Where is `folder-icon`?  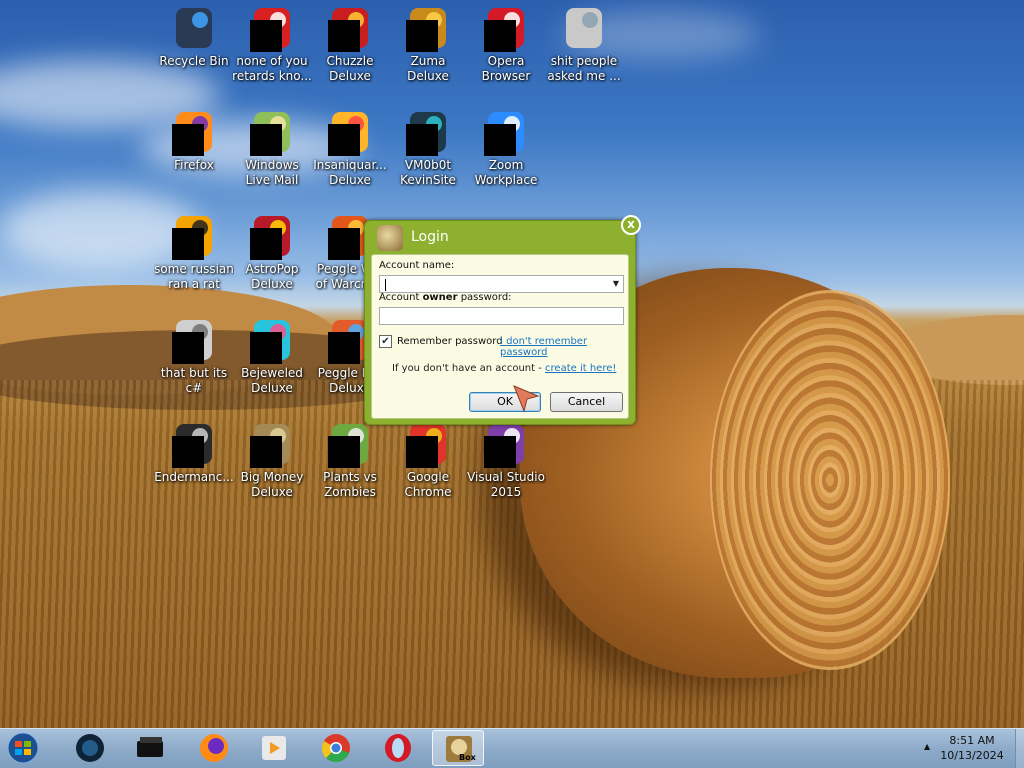
folder-icon is located at coordinates (584, 28).